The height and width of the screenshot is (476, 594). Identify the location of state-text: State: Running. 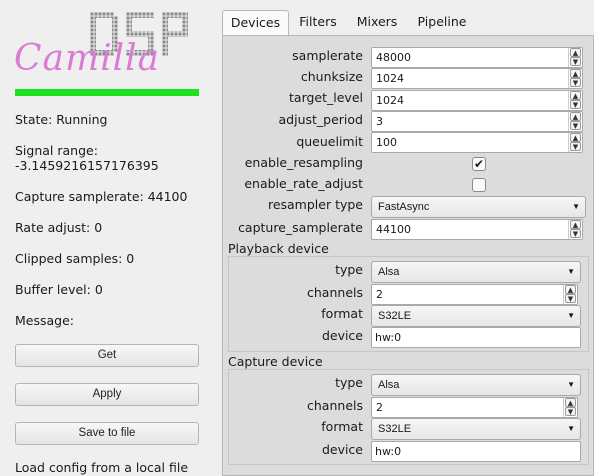
(61, 119).